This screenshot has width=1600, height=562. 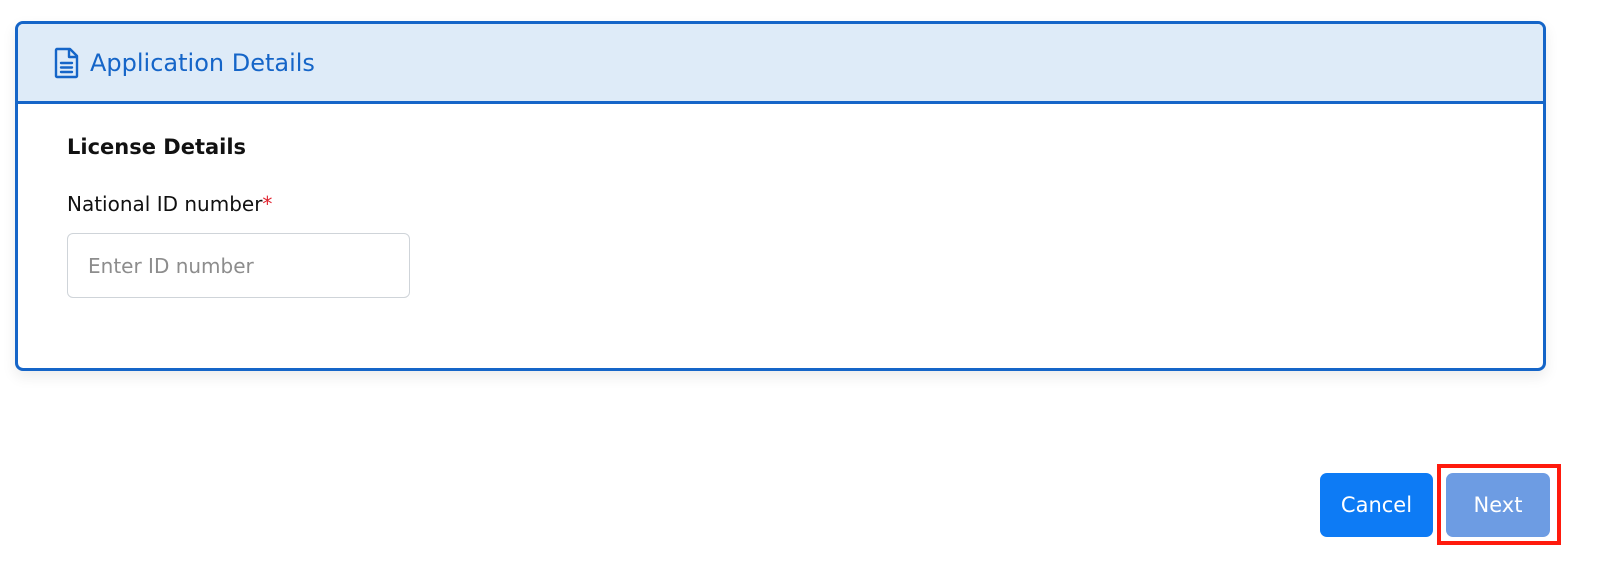 What do you see at coordinates (157, 147) in the screenshot?
I see `section-title: License Details` at bounding box center [157, 147].